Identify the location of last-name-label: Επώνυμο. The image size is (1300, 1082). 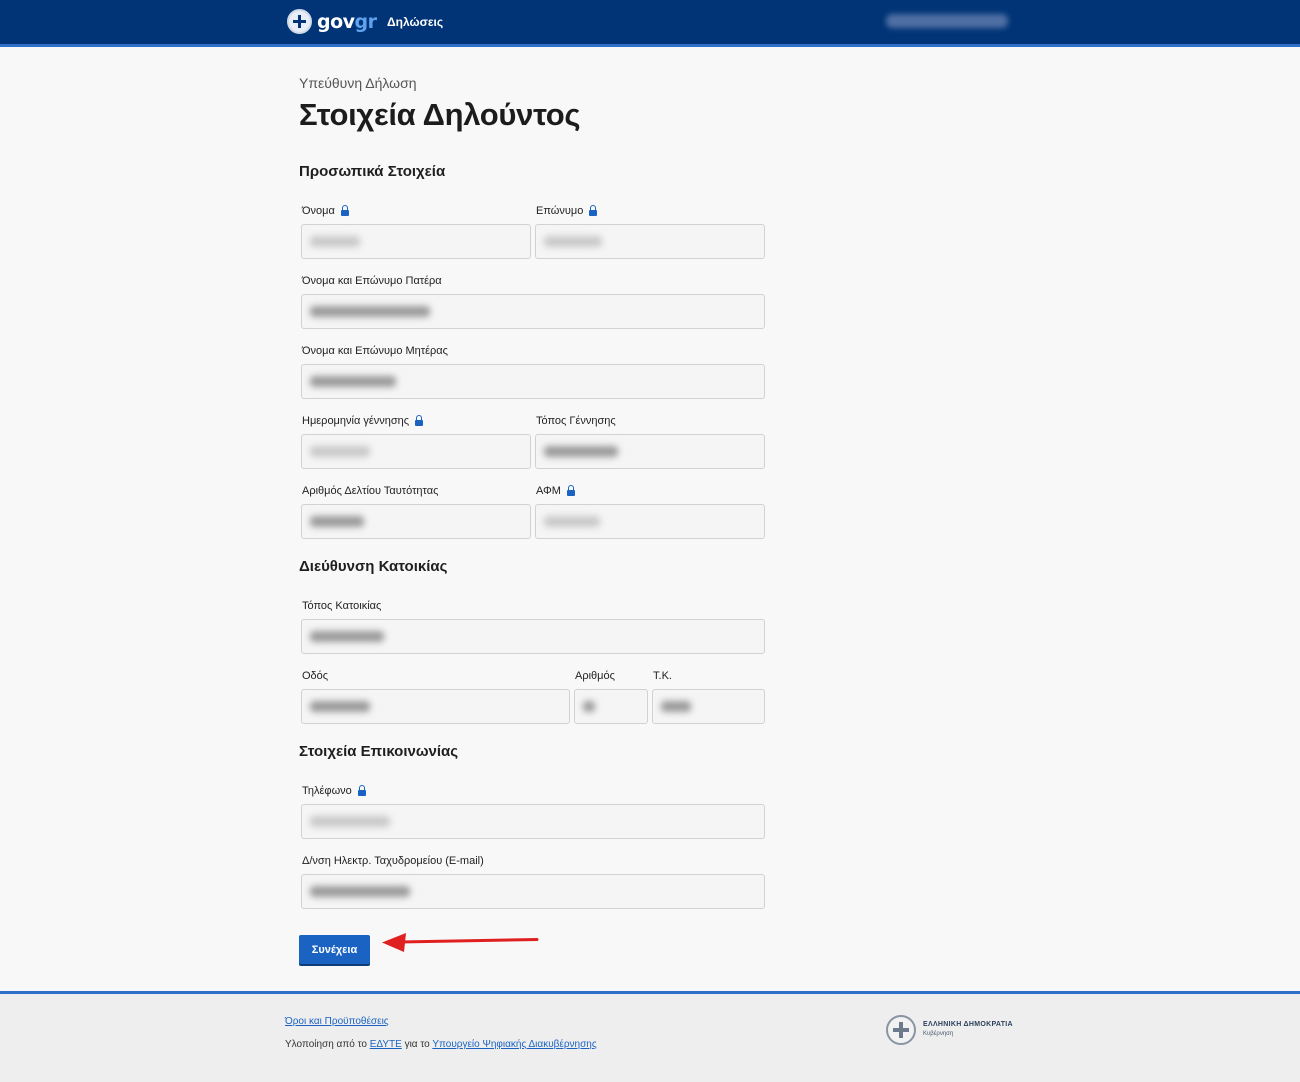
(567, 211).